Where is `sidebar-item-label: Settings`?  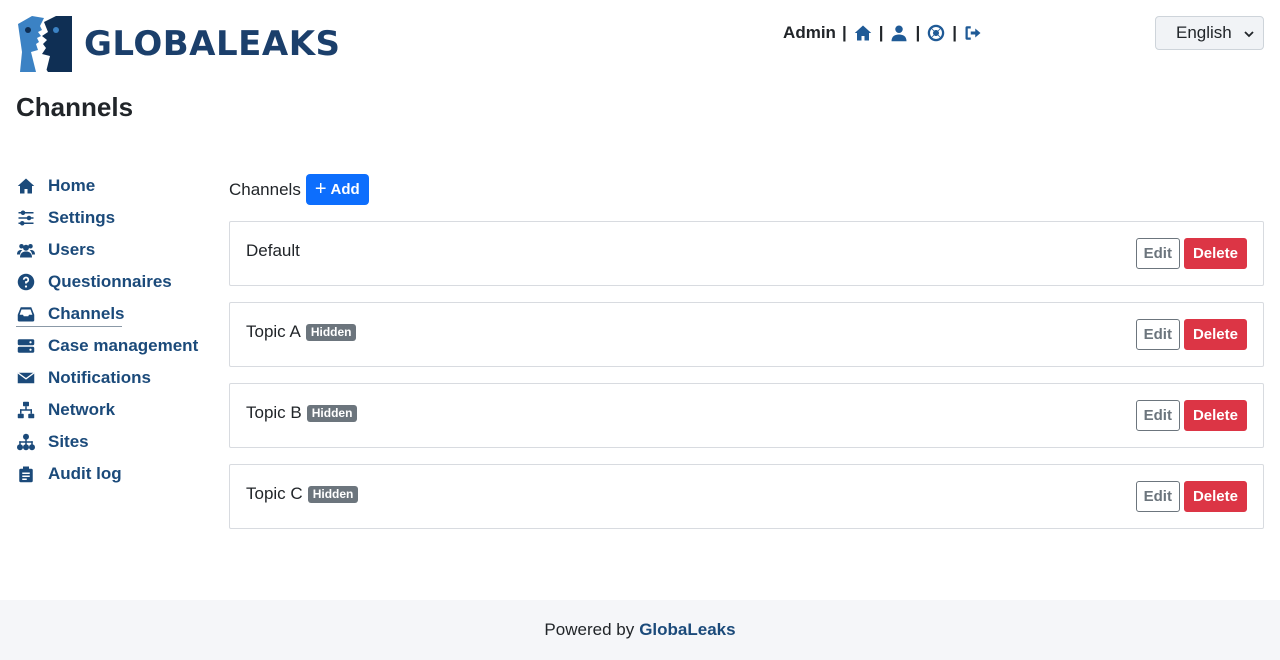 sidebar-item-label: Settings is located at coordinates (82, 217).